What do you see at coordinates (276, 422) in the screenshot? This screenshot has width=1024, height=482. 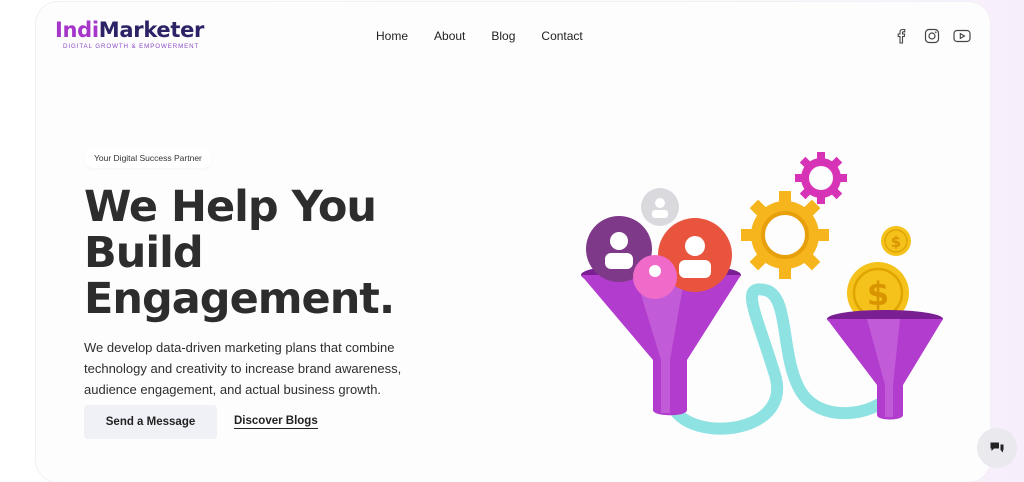 I see `discover-blogs-link: Discover Blogs` at bounding box center [276, 422].